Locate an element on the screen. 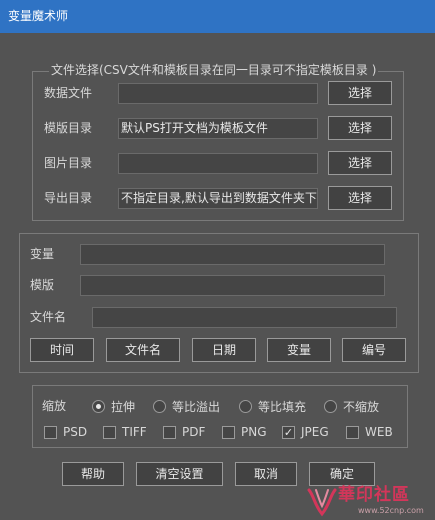 The height and width of the screenshot is (520, 435). format-label: JPEG is located at coordinates (315, 432).